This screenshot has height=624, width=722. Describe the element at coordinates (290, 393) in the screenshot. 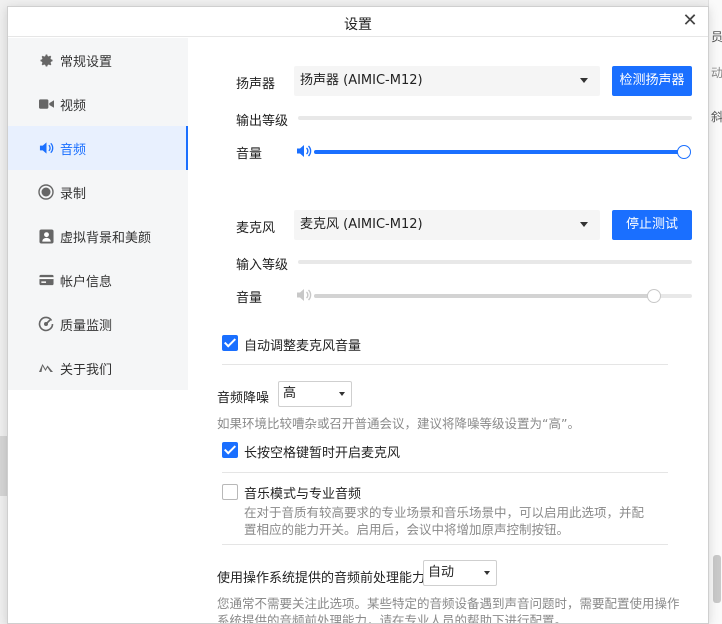

I see `noise-reduction-value: 高` at that location.